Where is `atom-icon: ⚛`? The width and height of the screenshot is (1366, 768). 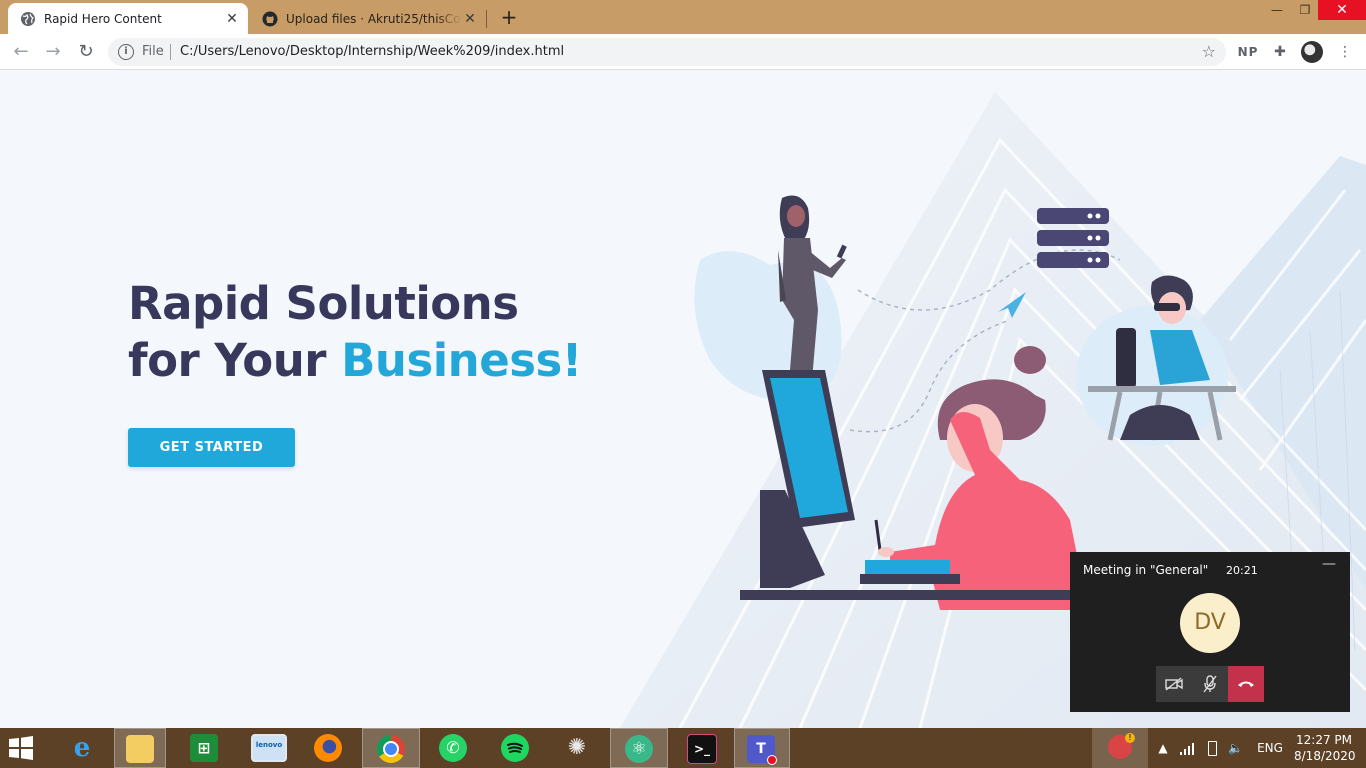 atom-icon: ⚛ is located at coordinates (639, 749).